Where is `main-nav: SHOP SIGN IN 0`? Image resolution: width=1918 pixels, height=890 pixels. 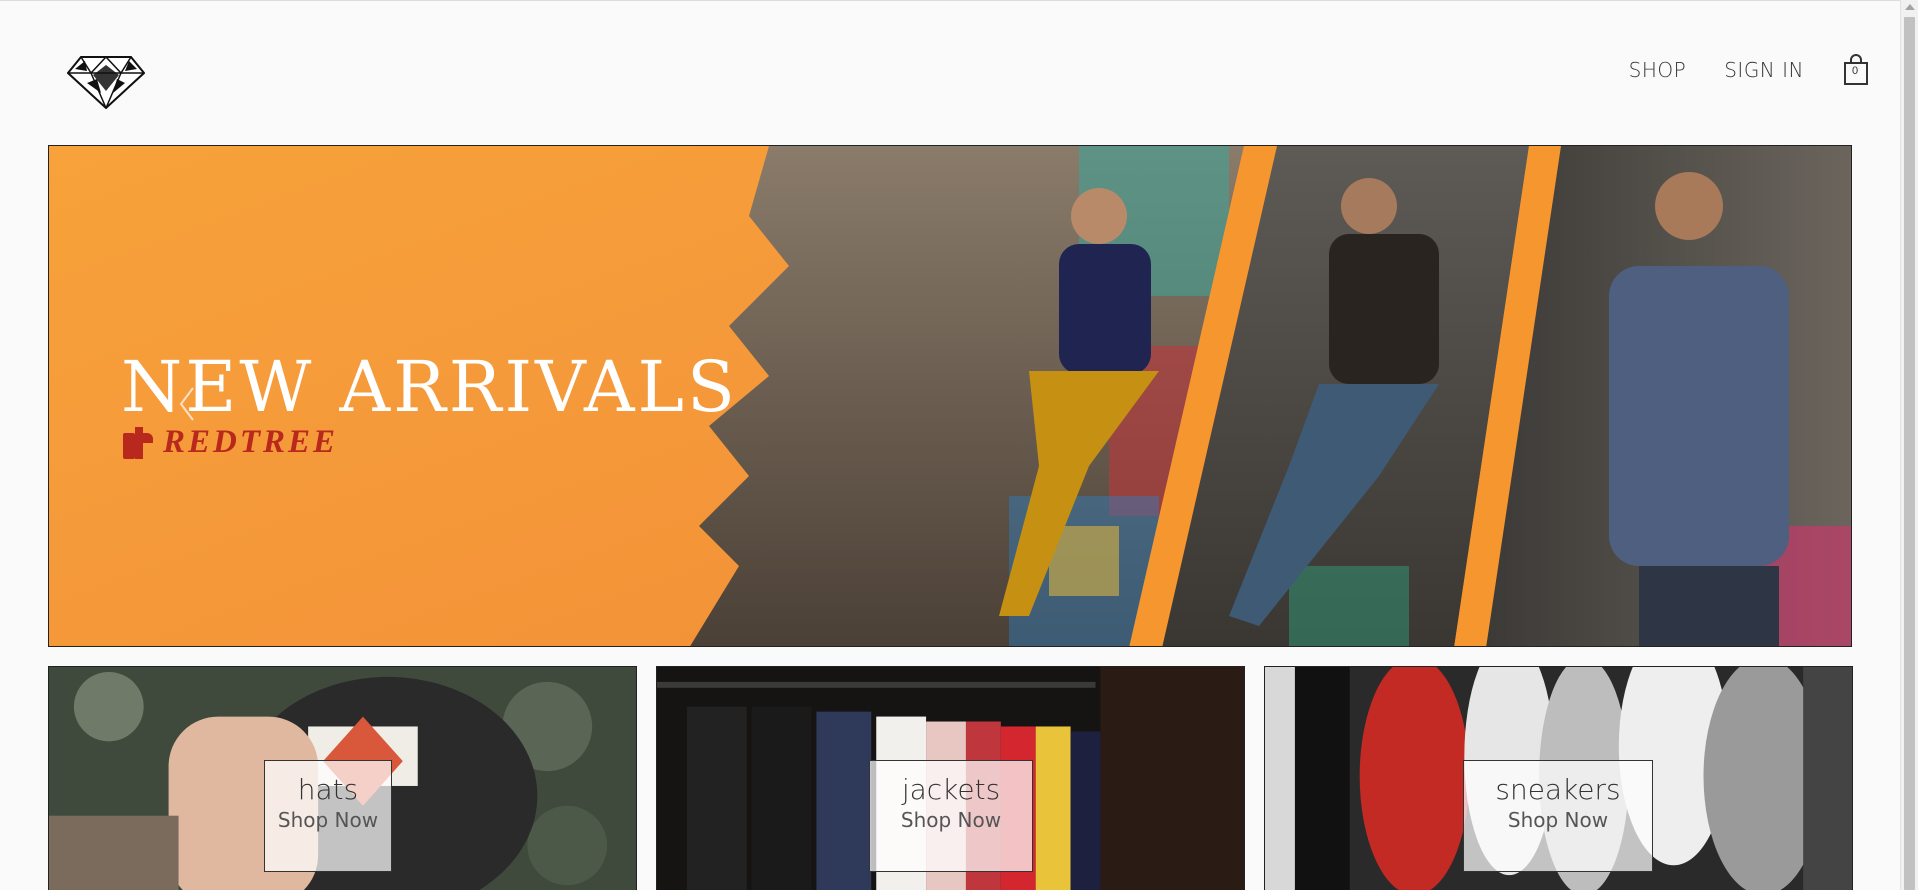
main-nav: SHOP SIGN IN 0 is located at coordinates (1730, 70).